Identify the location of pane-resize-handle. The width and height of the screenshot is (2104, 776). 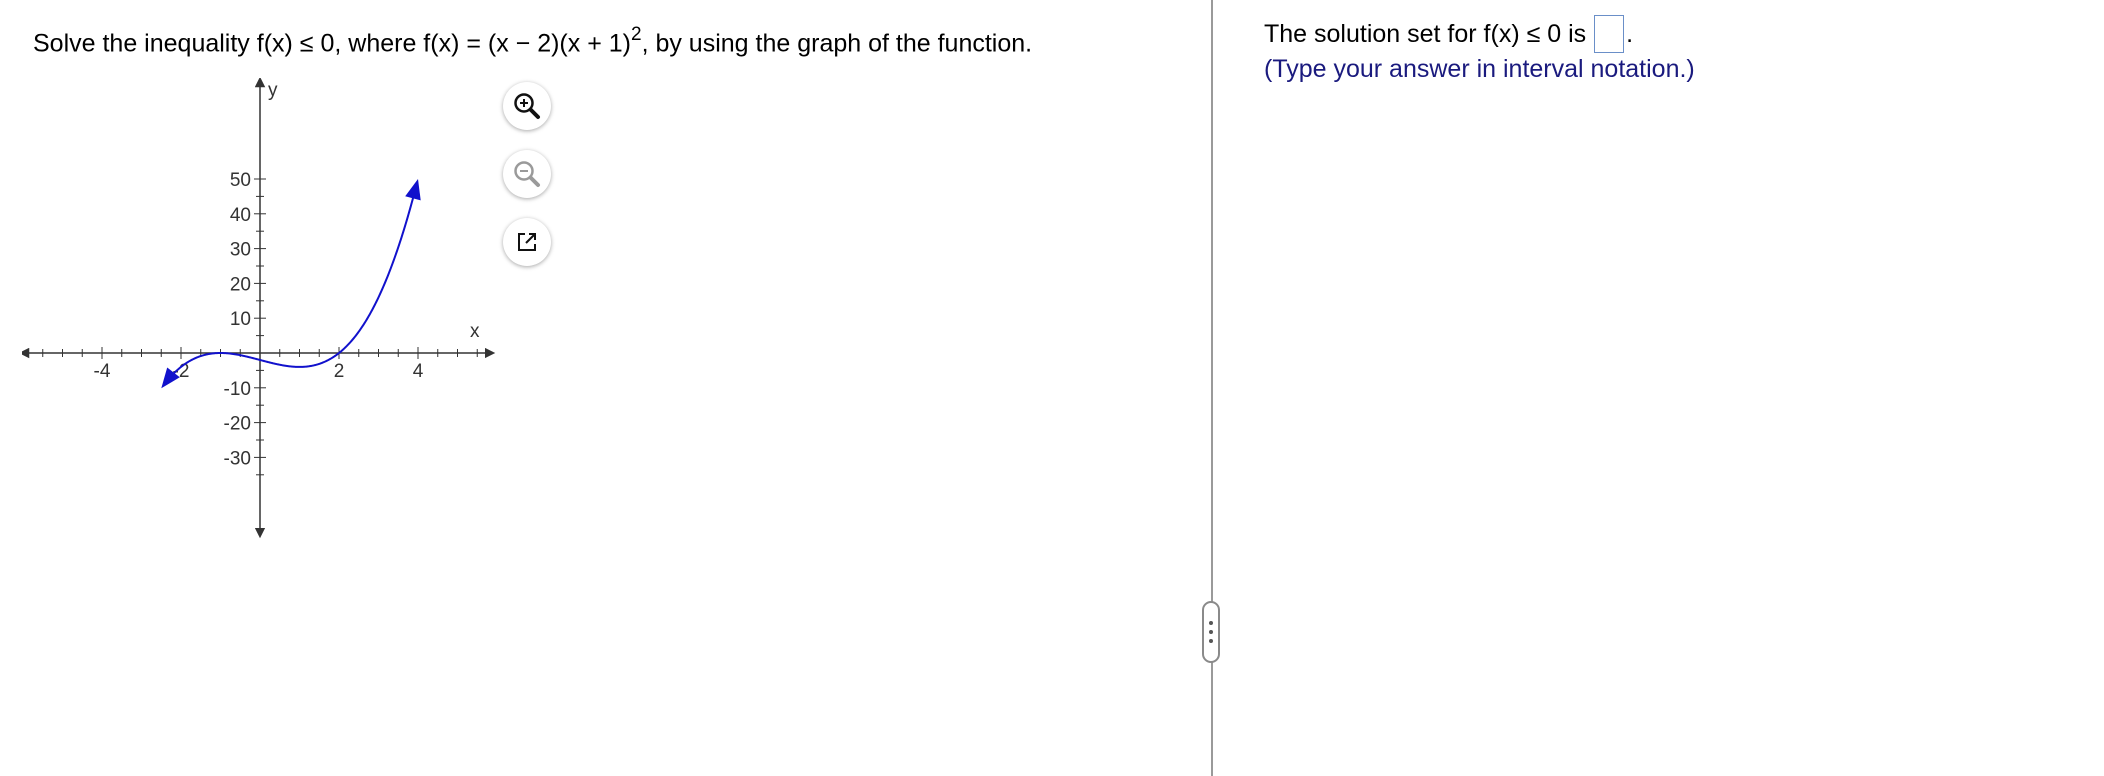
(1211, 632).